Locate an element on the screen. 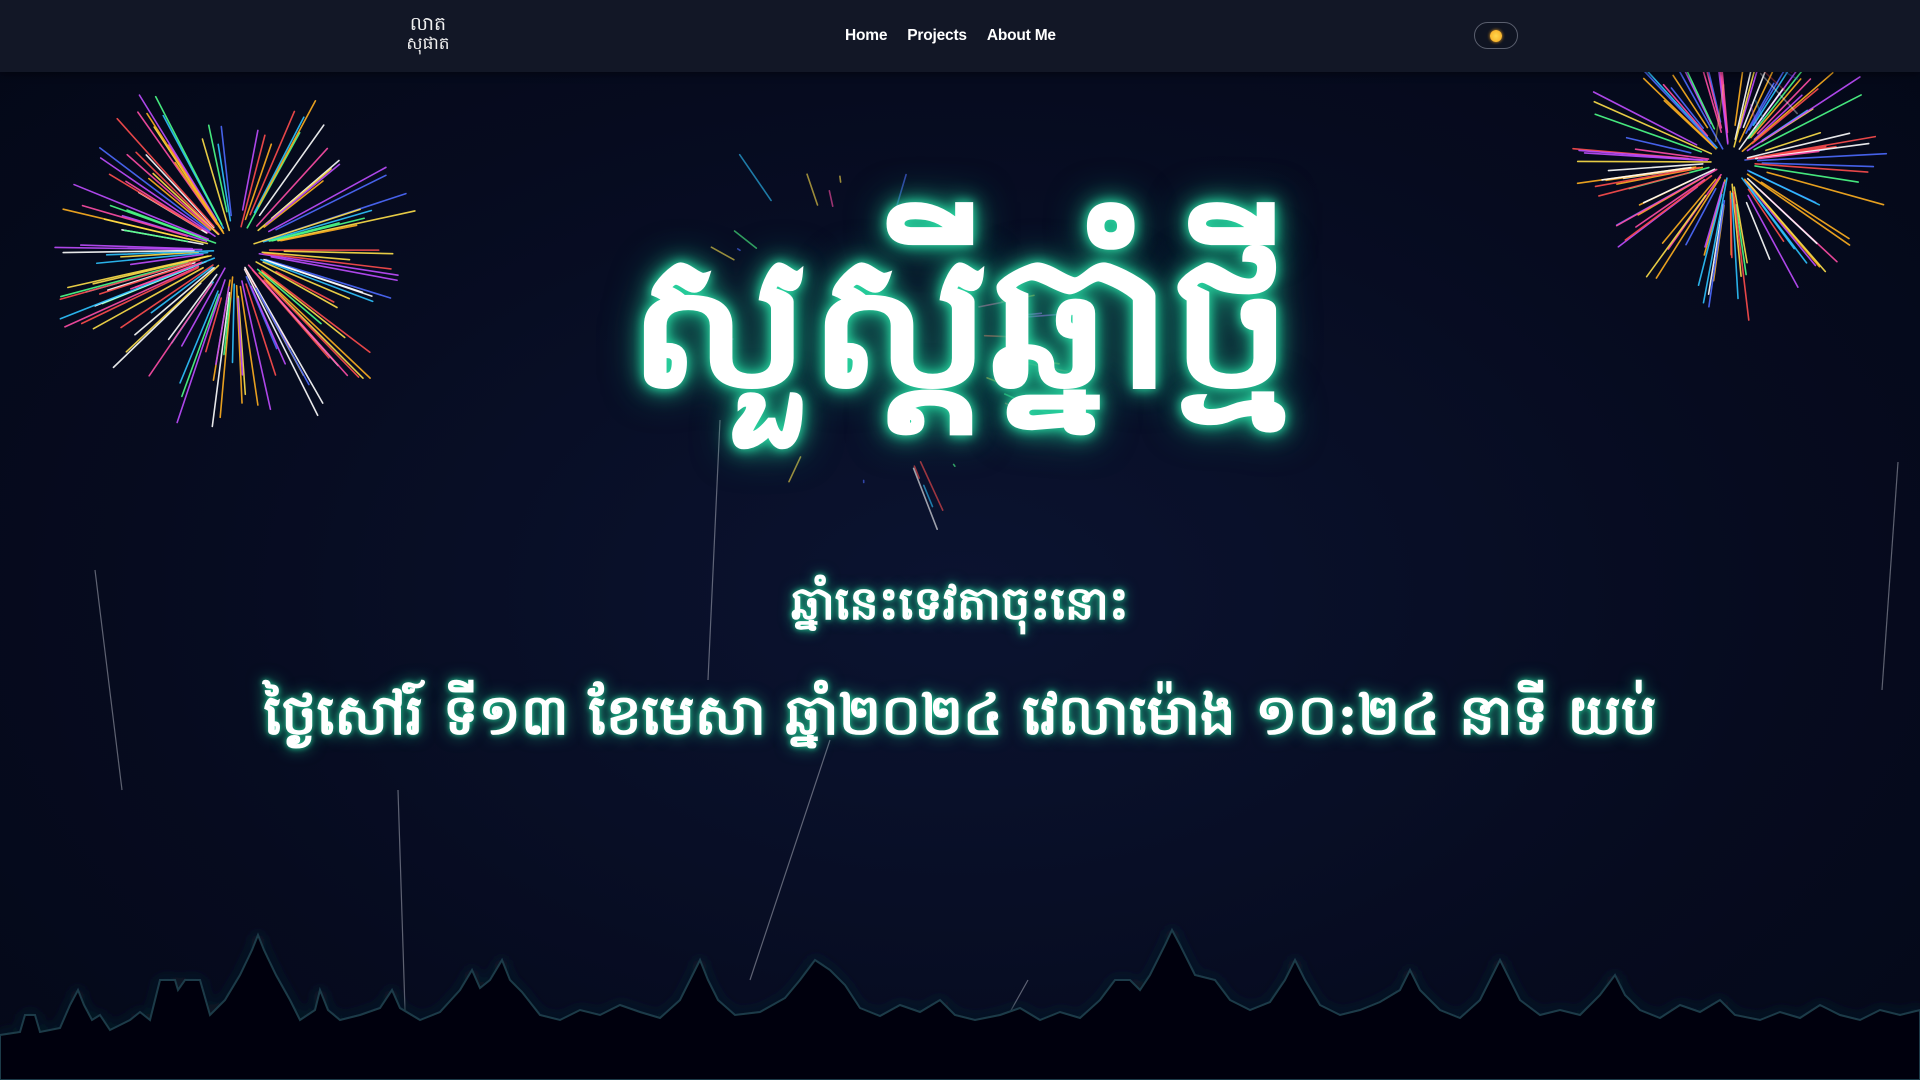 This screenshot has height=1080, width=1920. site-logo: លាត សុផាត is located at coordinates (428, 34).